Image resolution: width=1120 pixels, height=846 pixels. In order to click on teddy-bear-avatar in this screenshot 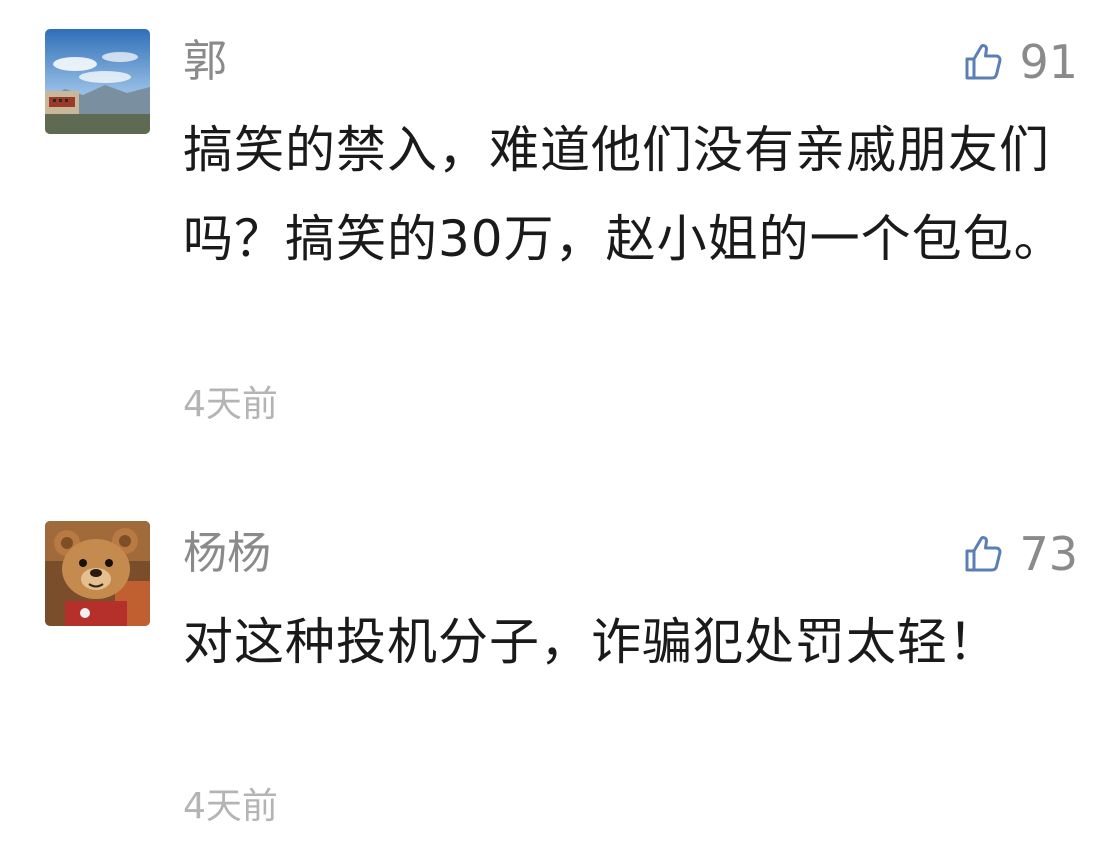, I will do `click(97, 573)`.